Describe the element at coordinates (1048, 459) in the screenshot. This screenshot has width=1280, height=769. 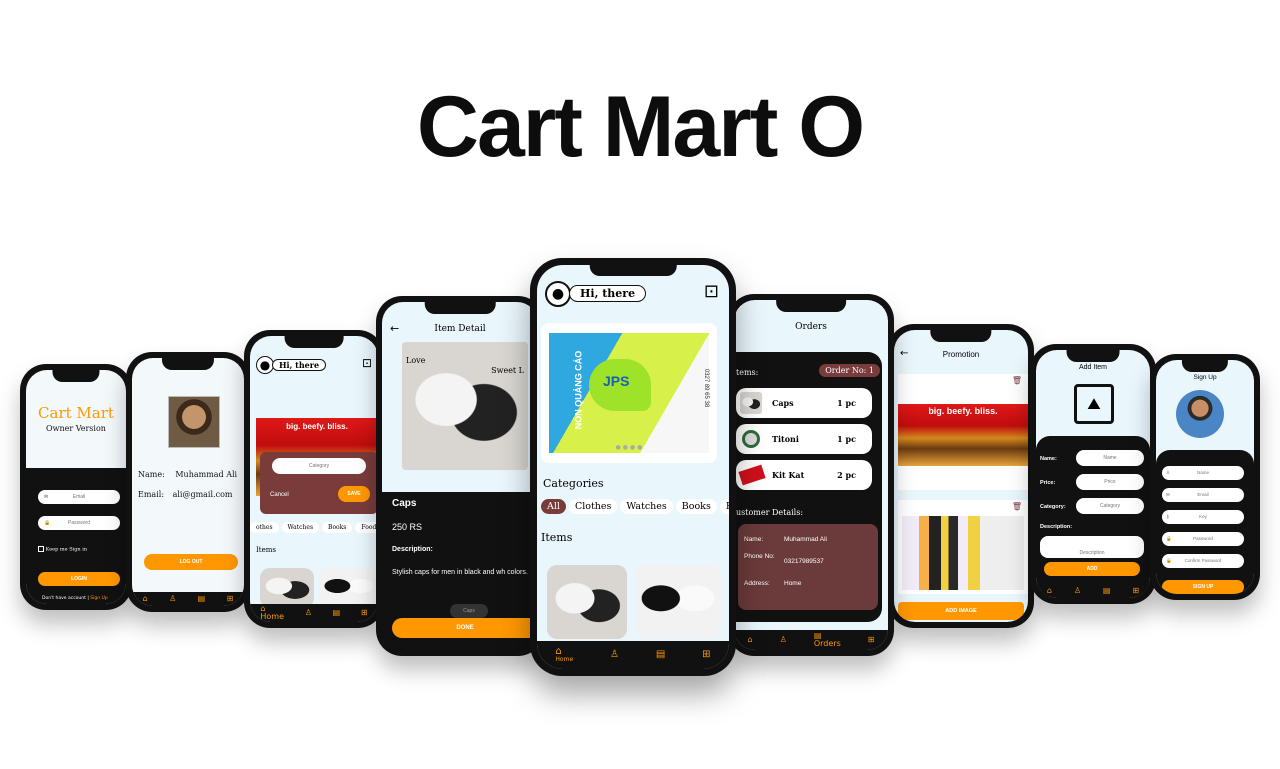
I see `name-label: Name:` at that location.